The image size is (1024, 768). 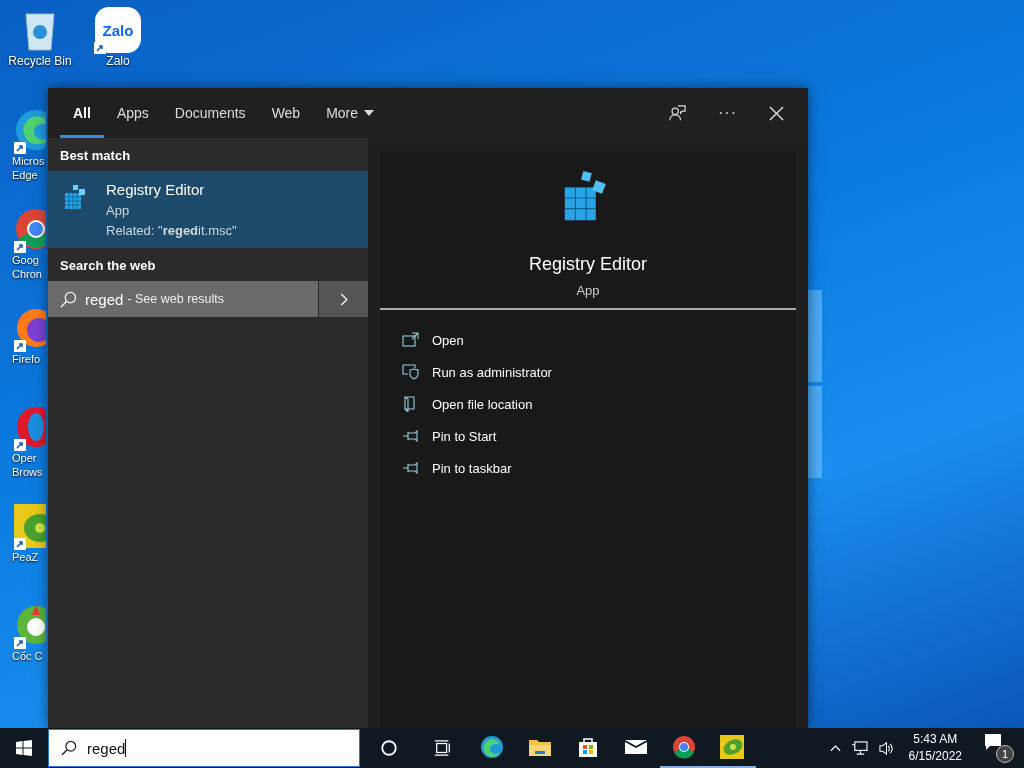 What do you see at coordinates (27, 472) in the screenshot?
I see `shortcut-label: Brows` at bounding box center [27, 472].